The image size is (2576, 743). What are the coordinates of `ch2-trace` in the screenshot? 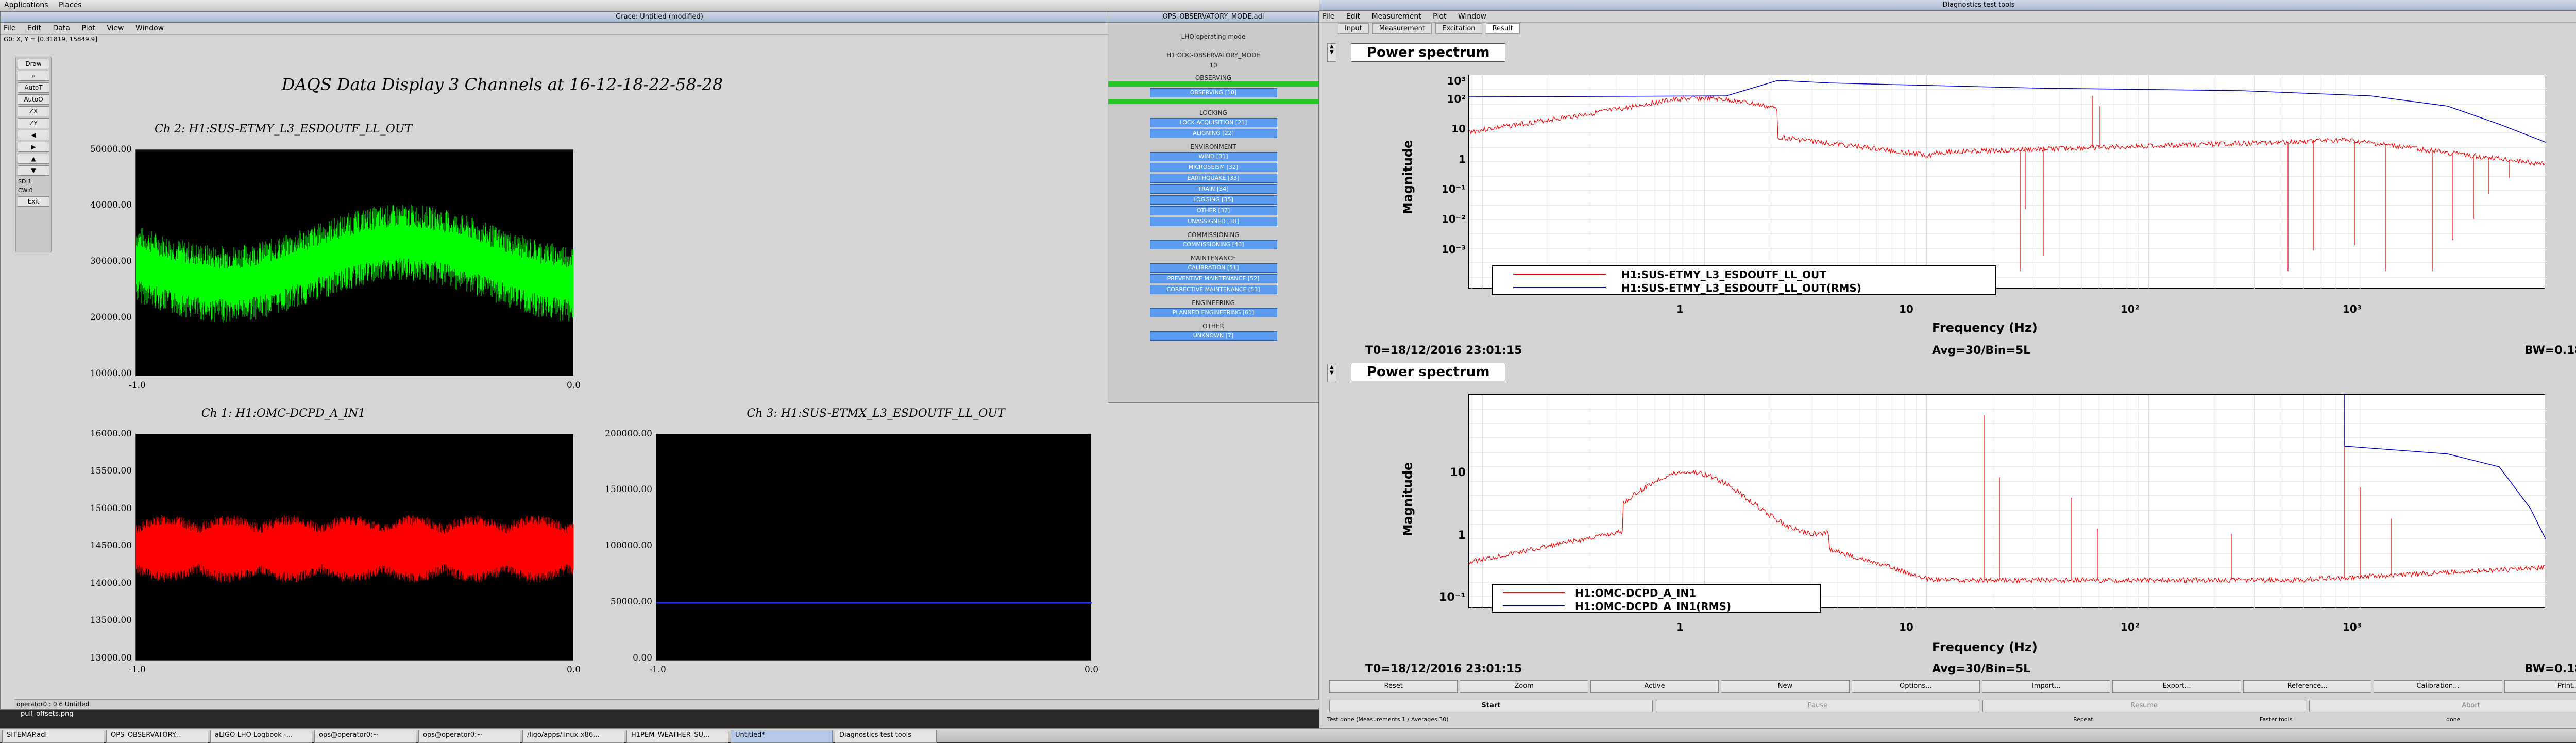 It's located at (354, 264).